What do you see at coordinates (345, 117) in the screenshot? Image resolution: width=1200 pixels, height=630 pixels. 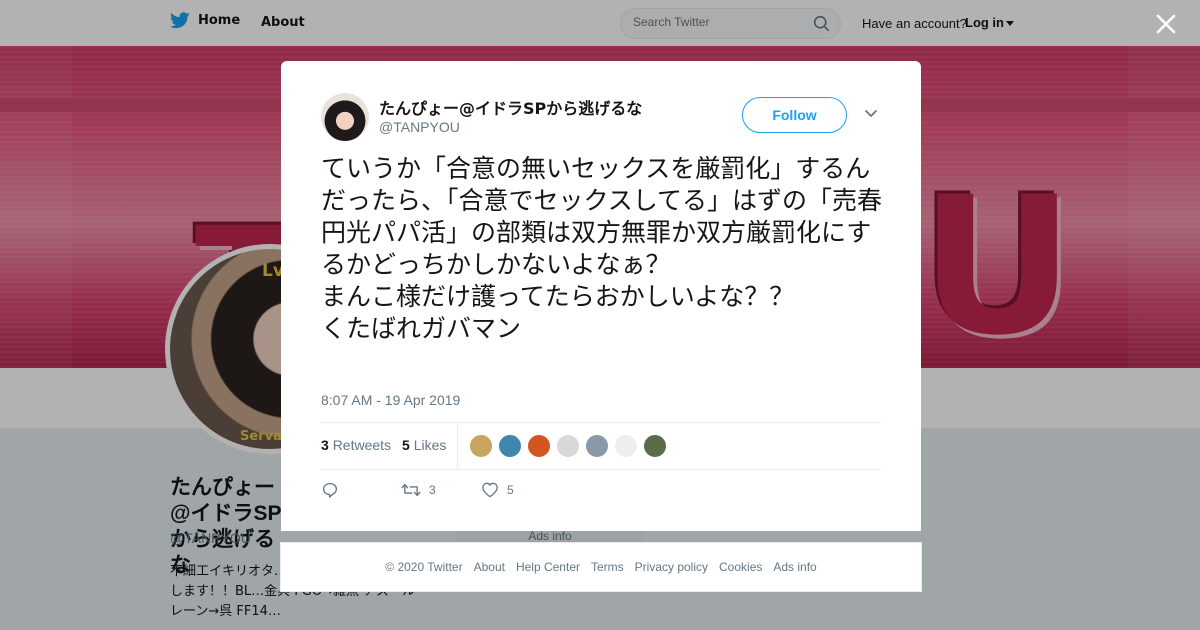 I see `tweet-author-avatar` at bounding box center [345, 117].